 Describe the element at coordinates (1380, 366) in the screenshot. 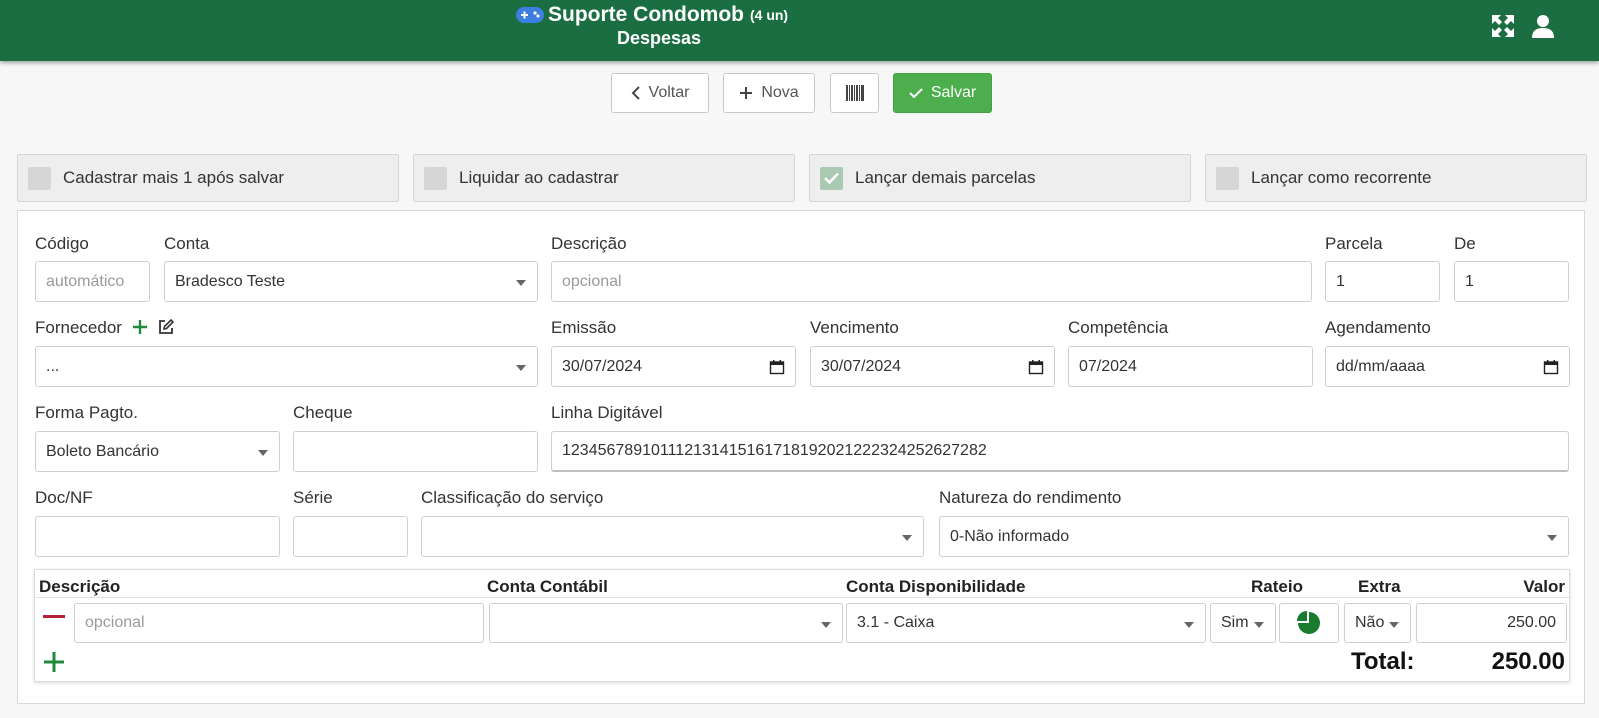

I see `agendamento-placeholder: dd/mm/aaaa` at that location.